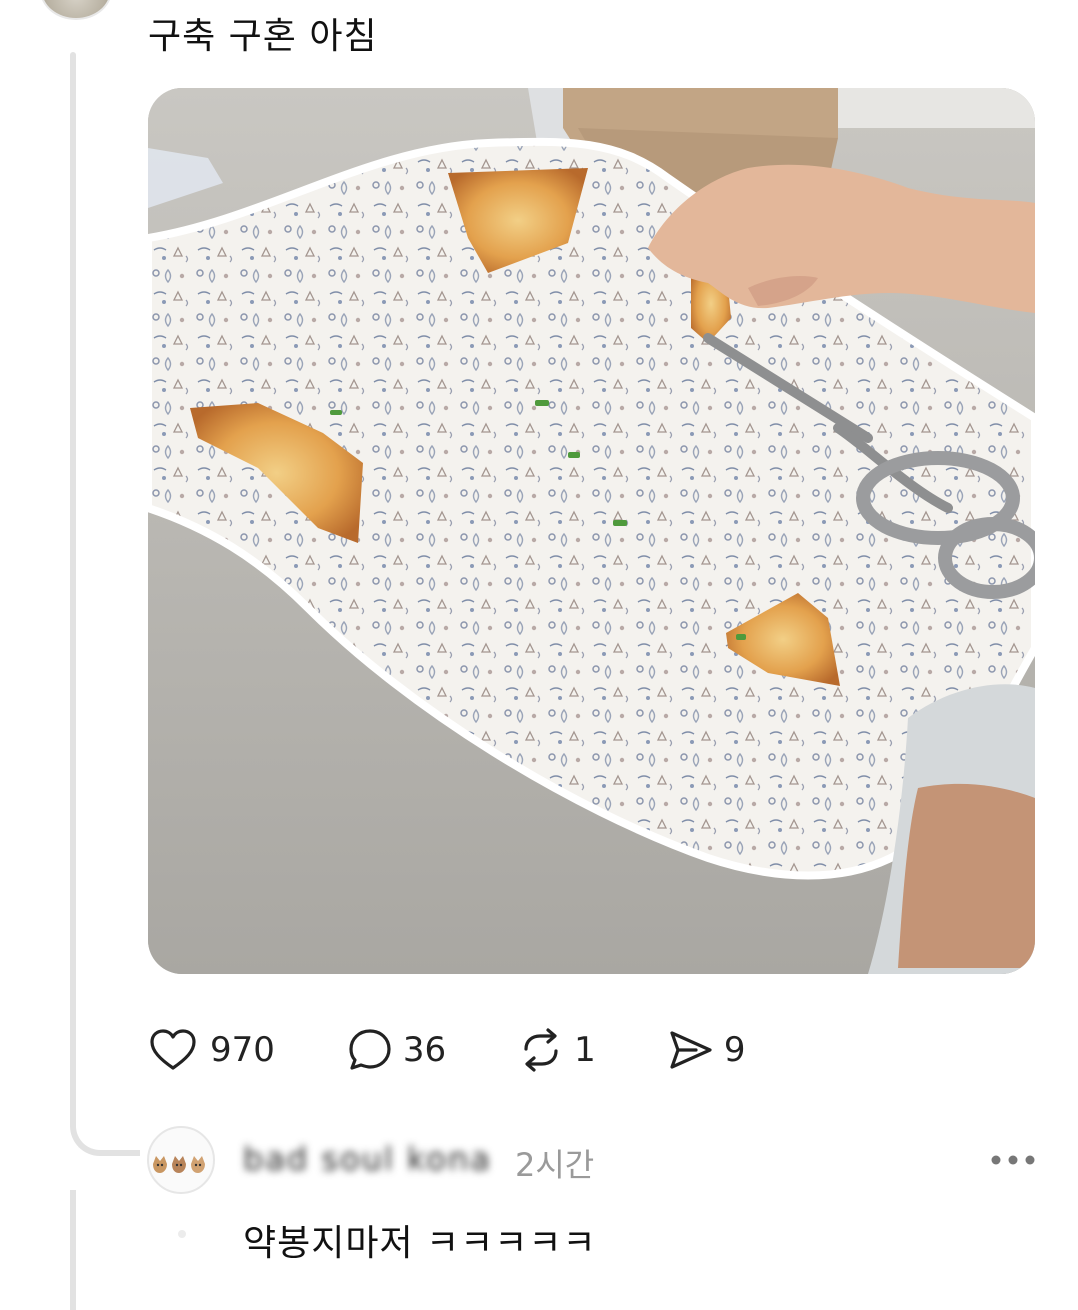 Image resolution: width=1078 pixels, height=1310 pixels. I want to click on cat-avatar-icon, so click(179, 1164).